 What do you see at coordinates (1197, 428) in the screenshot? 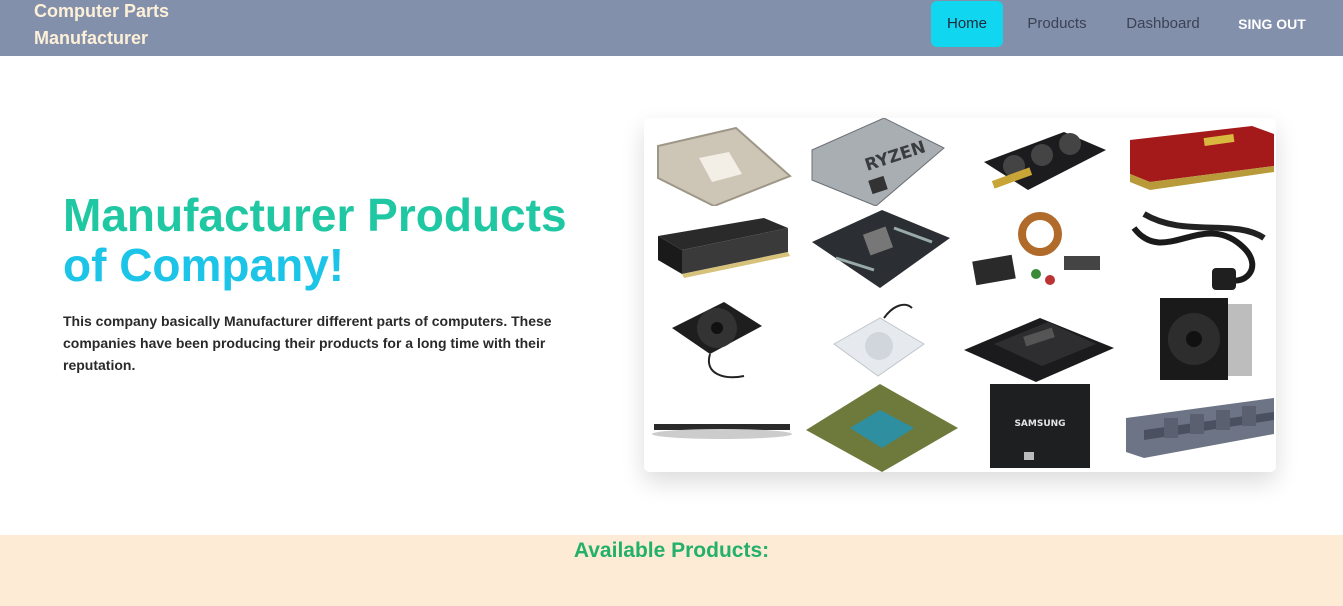
I see `ram-pair-image` at bounding box center [1197, 428].